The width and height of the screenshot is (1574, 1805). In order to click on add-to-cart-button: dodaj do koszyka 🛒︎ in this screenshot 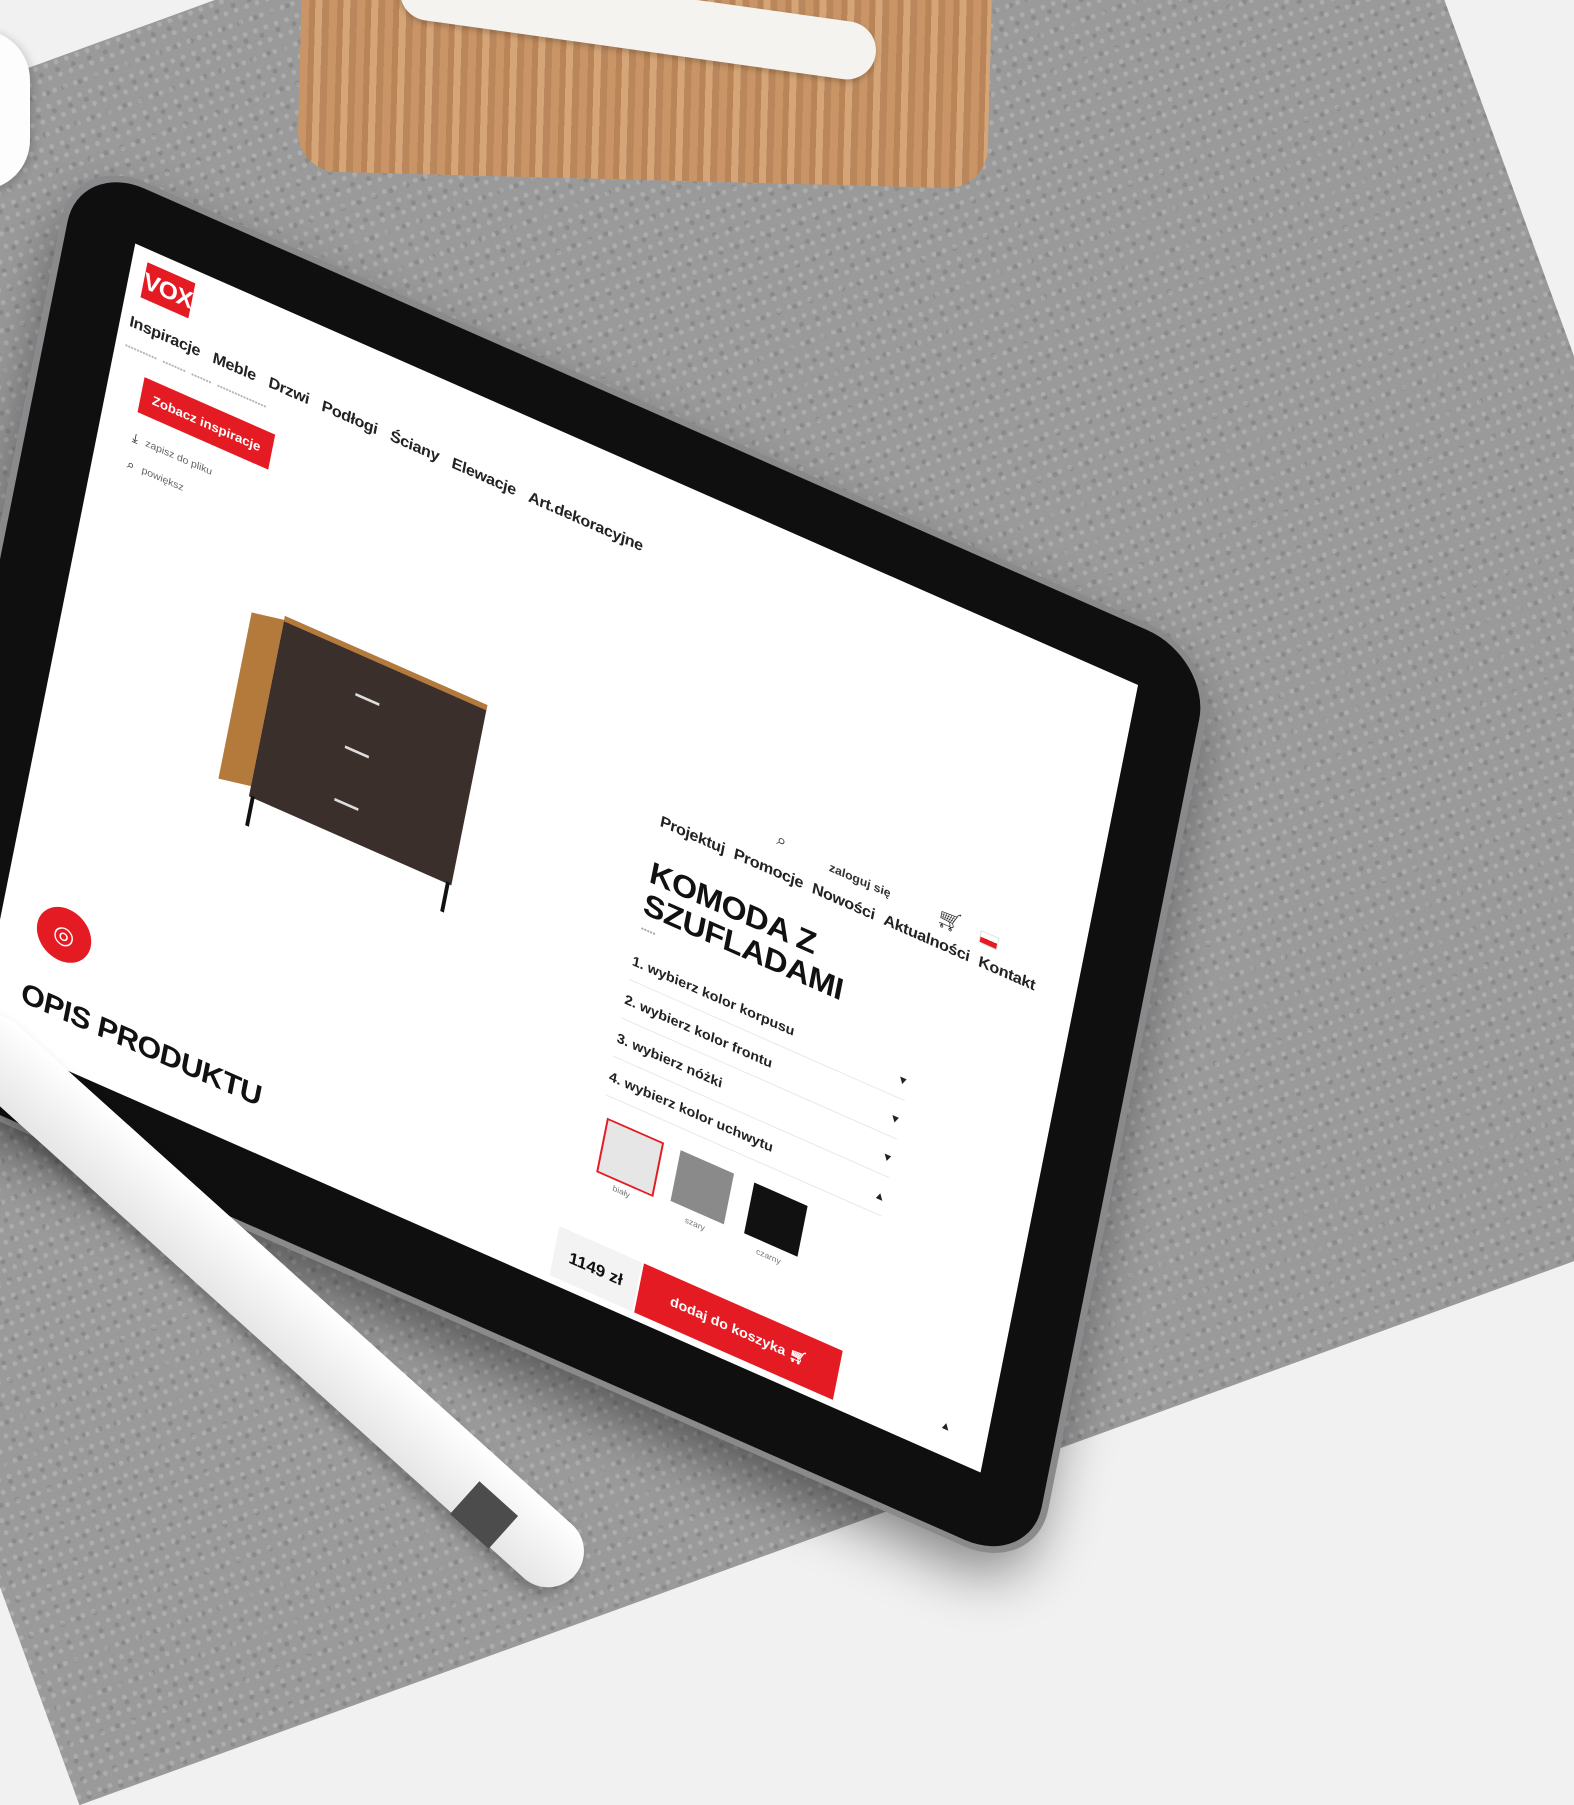, I will do `click(738, 1331)`.